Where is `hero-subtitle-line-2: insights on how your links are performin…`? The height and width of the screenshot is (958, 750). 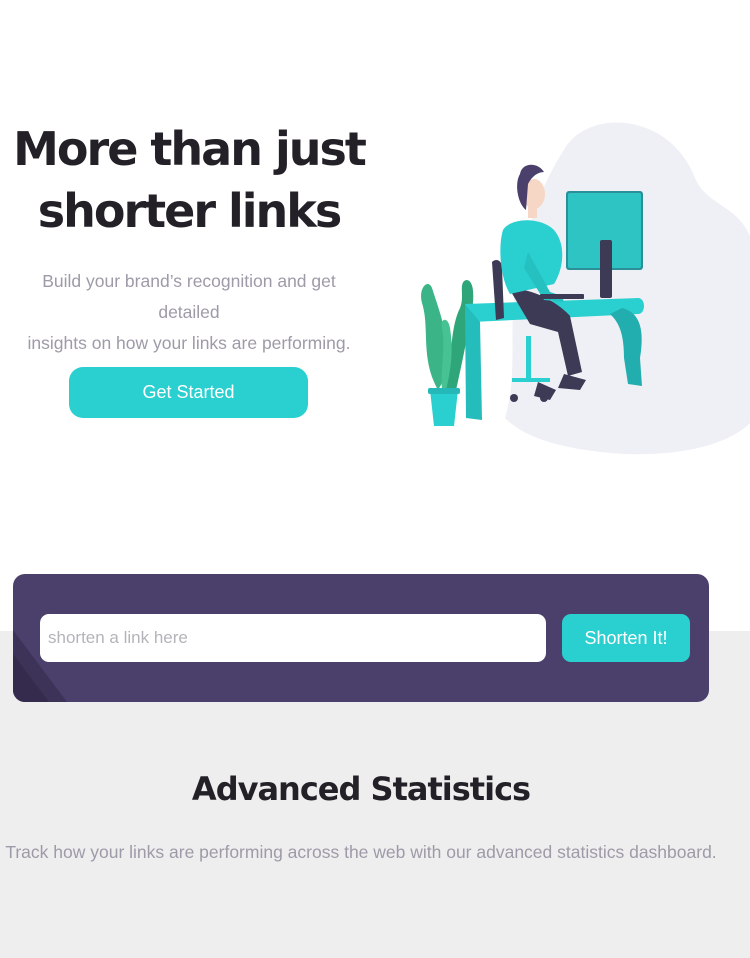 hero-subtitle-line-2: insights on how your links are performin… is located at coordinates (189, 343).